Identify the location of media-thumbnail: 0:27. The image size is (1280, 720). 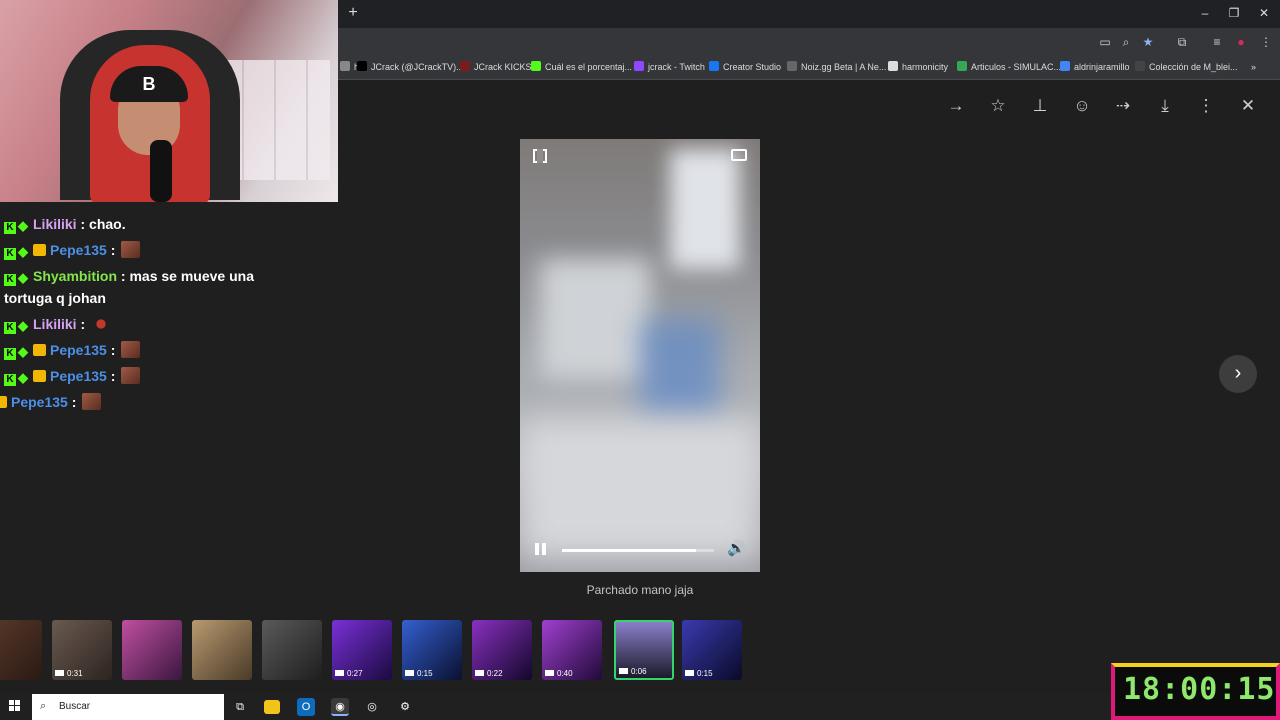
(362, 650).